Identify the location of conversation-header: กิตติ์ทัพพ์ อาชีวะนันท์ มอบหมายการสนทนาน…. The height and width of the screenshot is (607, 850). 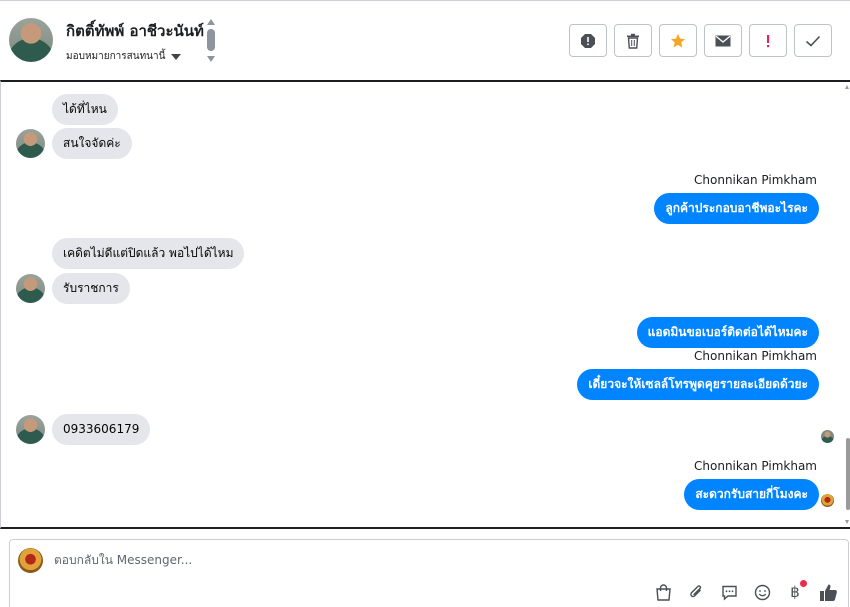
(425, 40).